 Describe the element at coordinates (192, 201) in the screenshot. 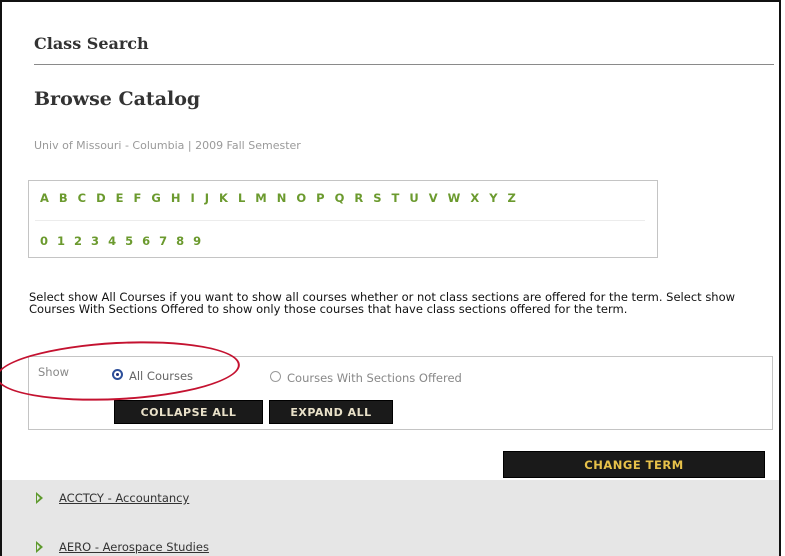

I see `letter-i-link: I` at that location.